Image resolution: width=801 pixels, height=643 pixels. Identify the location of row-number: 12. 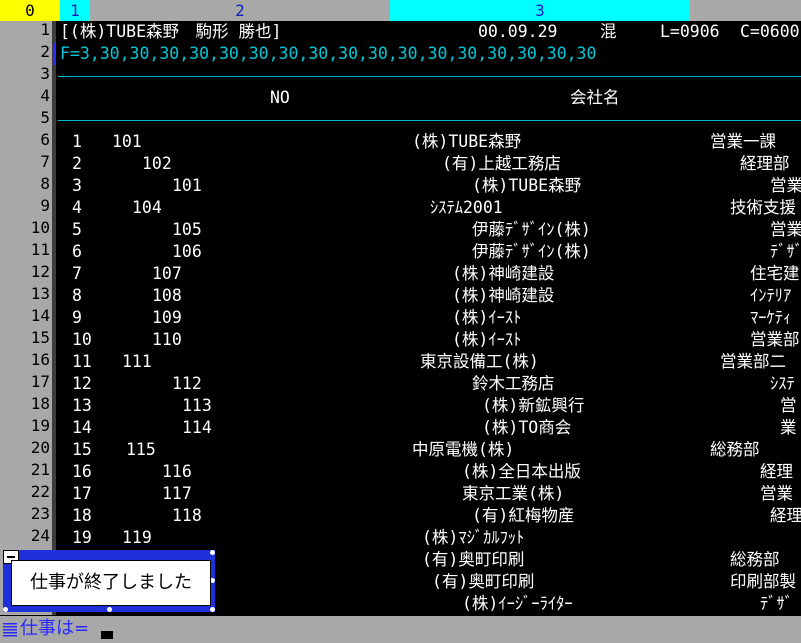
(30, 272).